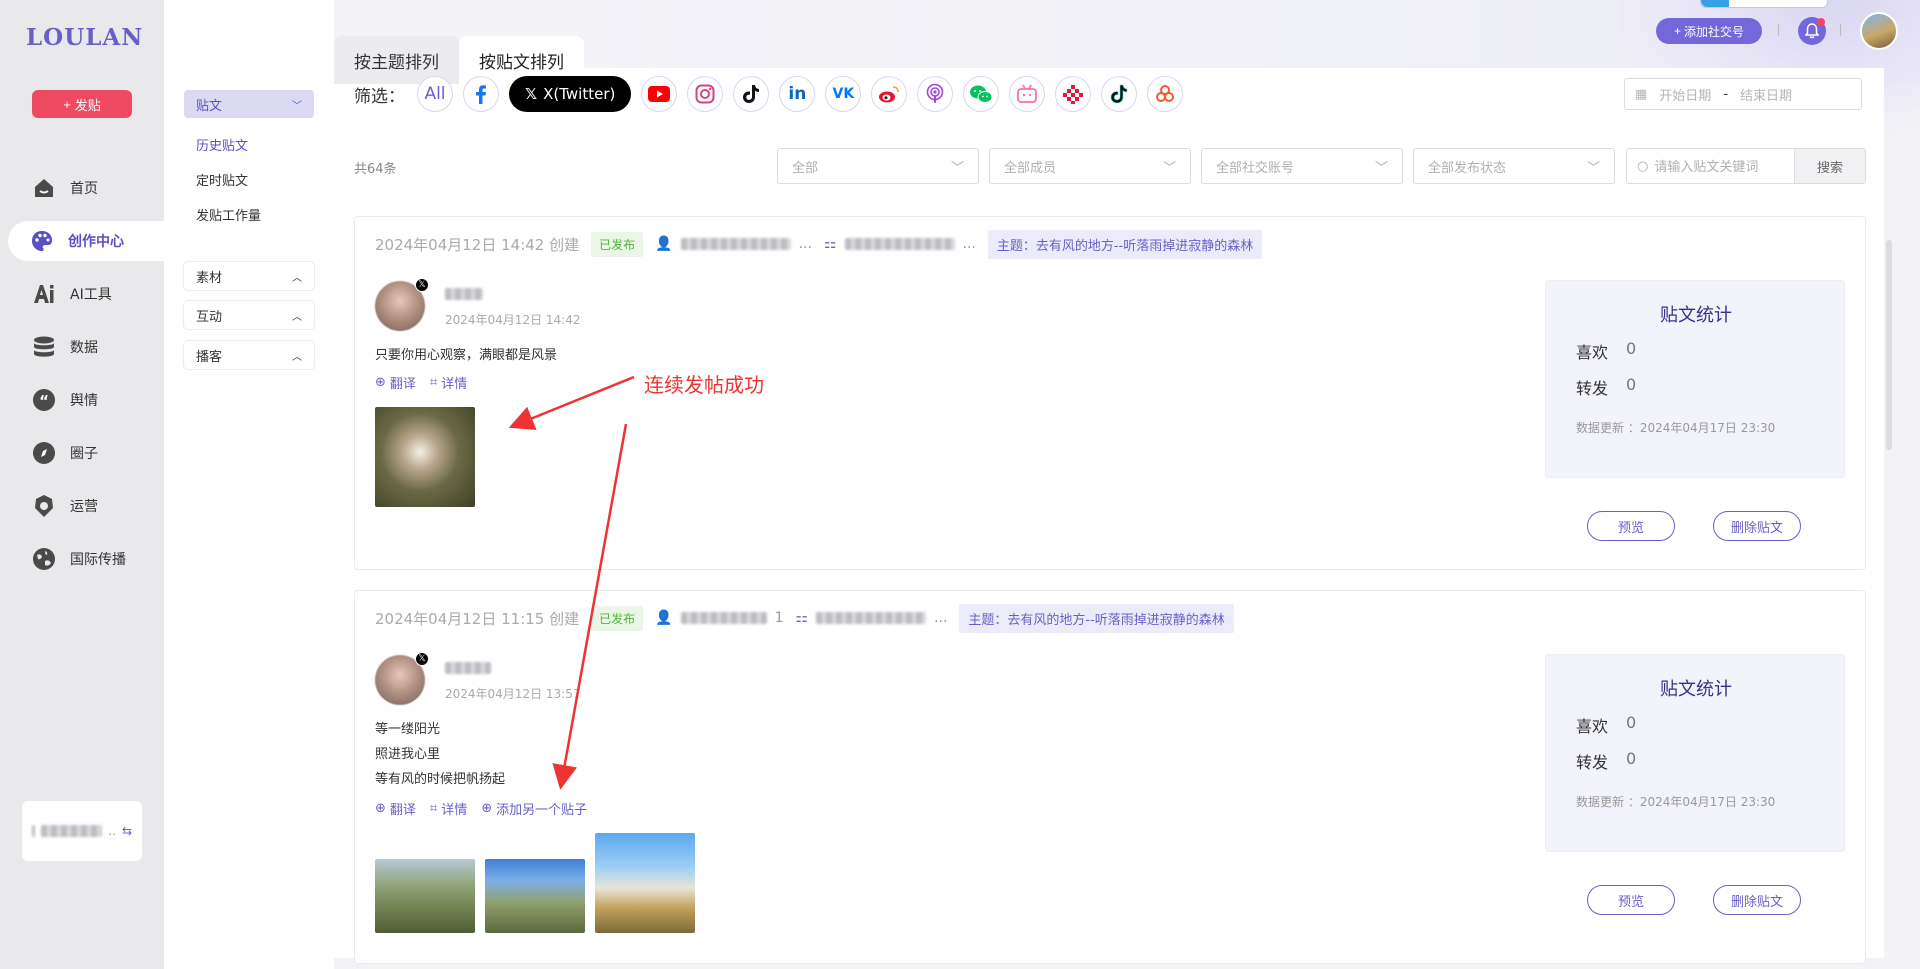 This screenshot has height=969, width=1920. I want to click on date-range-picker: ▦ 开始日期 - 结束日期, so click(1743, 94).